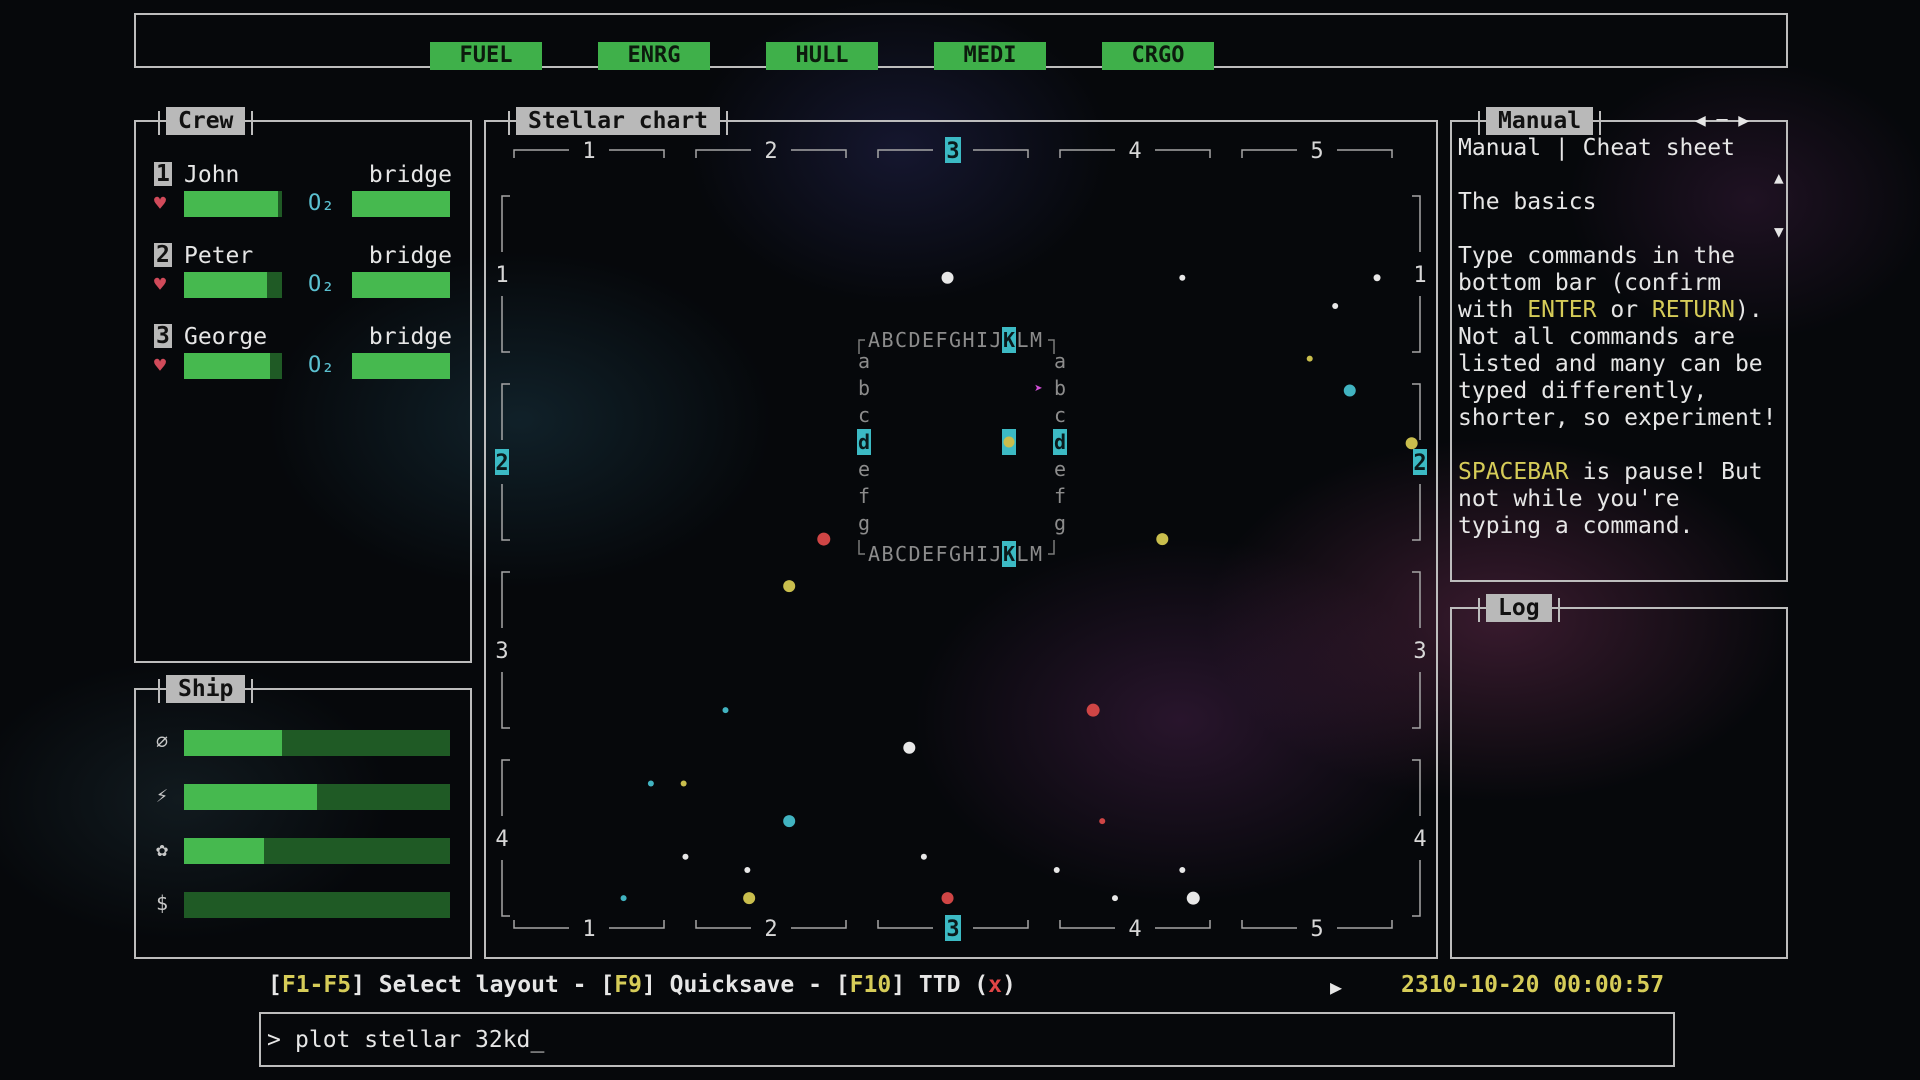 The image size is (1920, 1080). I want to click on hint-key: F9, so click(628, 985).